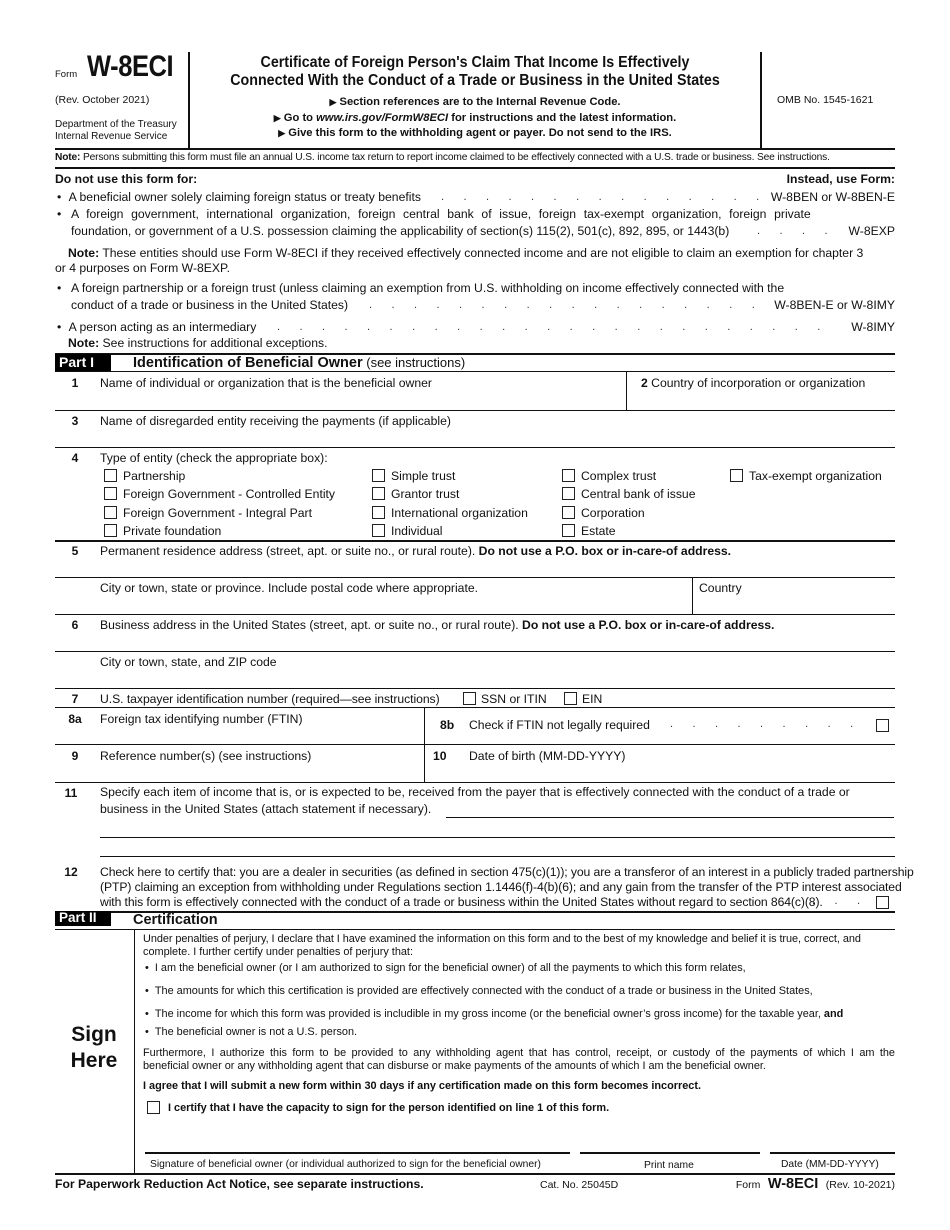 The height and width of the screenshot is (1230, 950). Describe the element at coordinates (378, 493) in the screenshot. I see `entity-grantor-trust-checkbox` at that location.